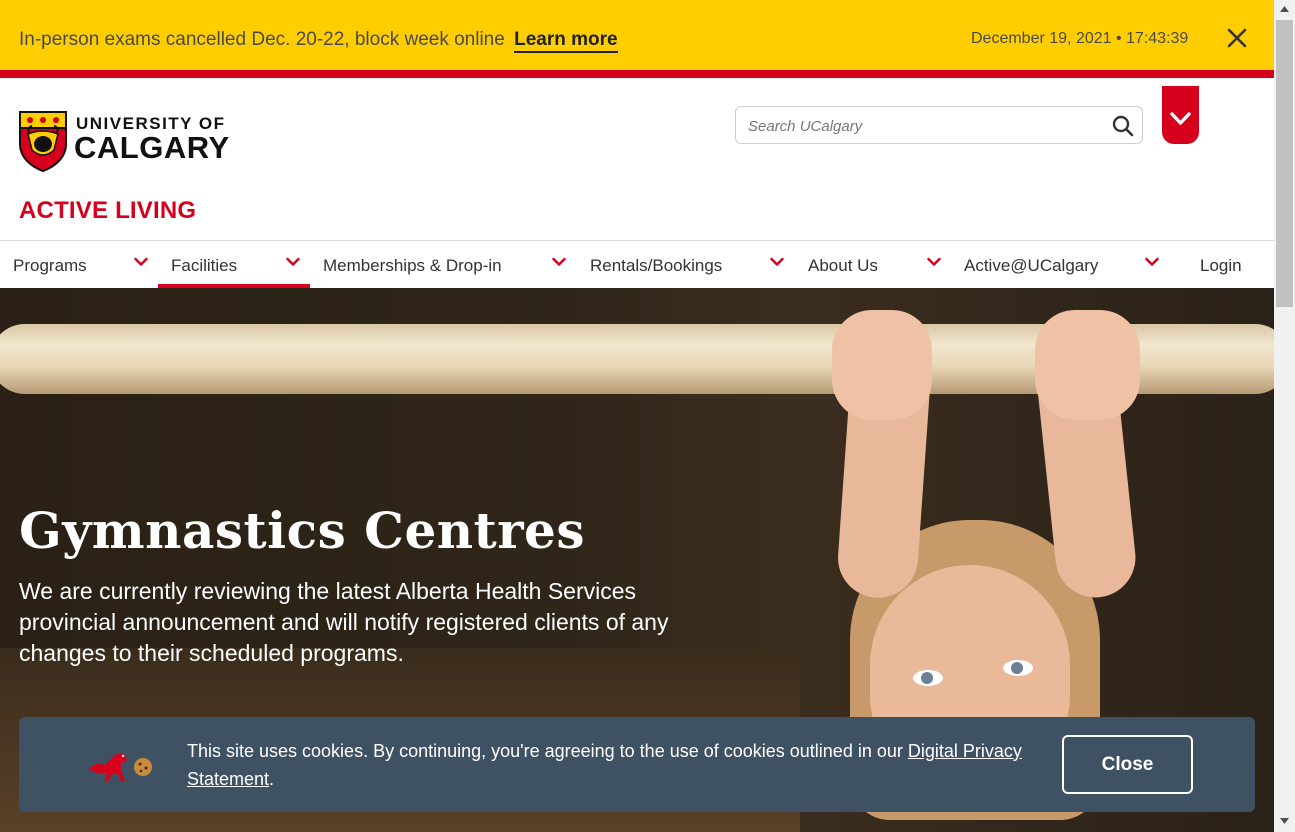 Image resolution: width=1295 pixels, height=832 pixels. I want to click on learn-more-link: Learn more, so click(566, 41).